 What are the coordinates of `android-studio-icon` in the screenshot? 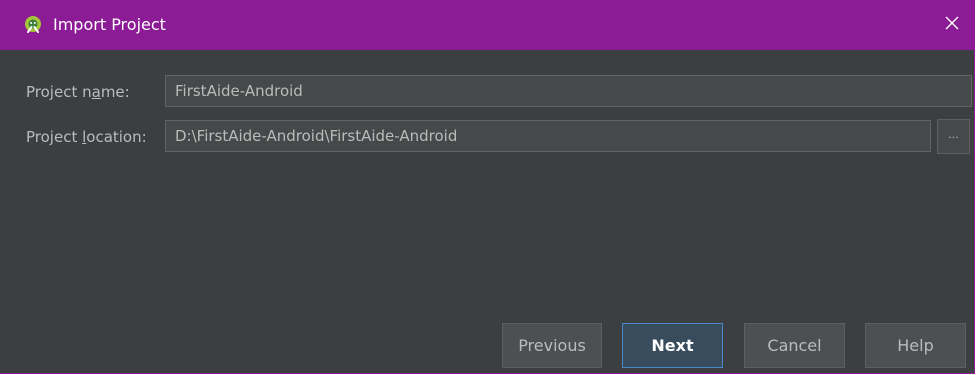 It's located at (33, 25).